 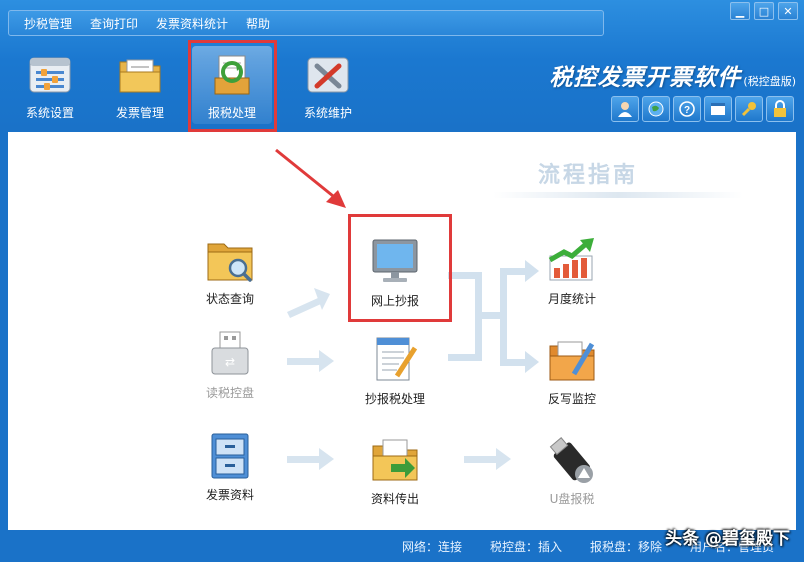 What do you see at coordinates (769, 81) in the screenshot?
I see `brand-subtitle: (税控盘版)` at bounding box center [769, 81].